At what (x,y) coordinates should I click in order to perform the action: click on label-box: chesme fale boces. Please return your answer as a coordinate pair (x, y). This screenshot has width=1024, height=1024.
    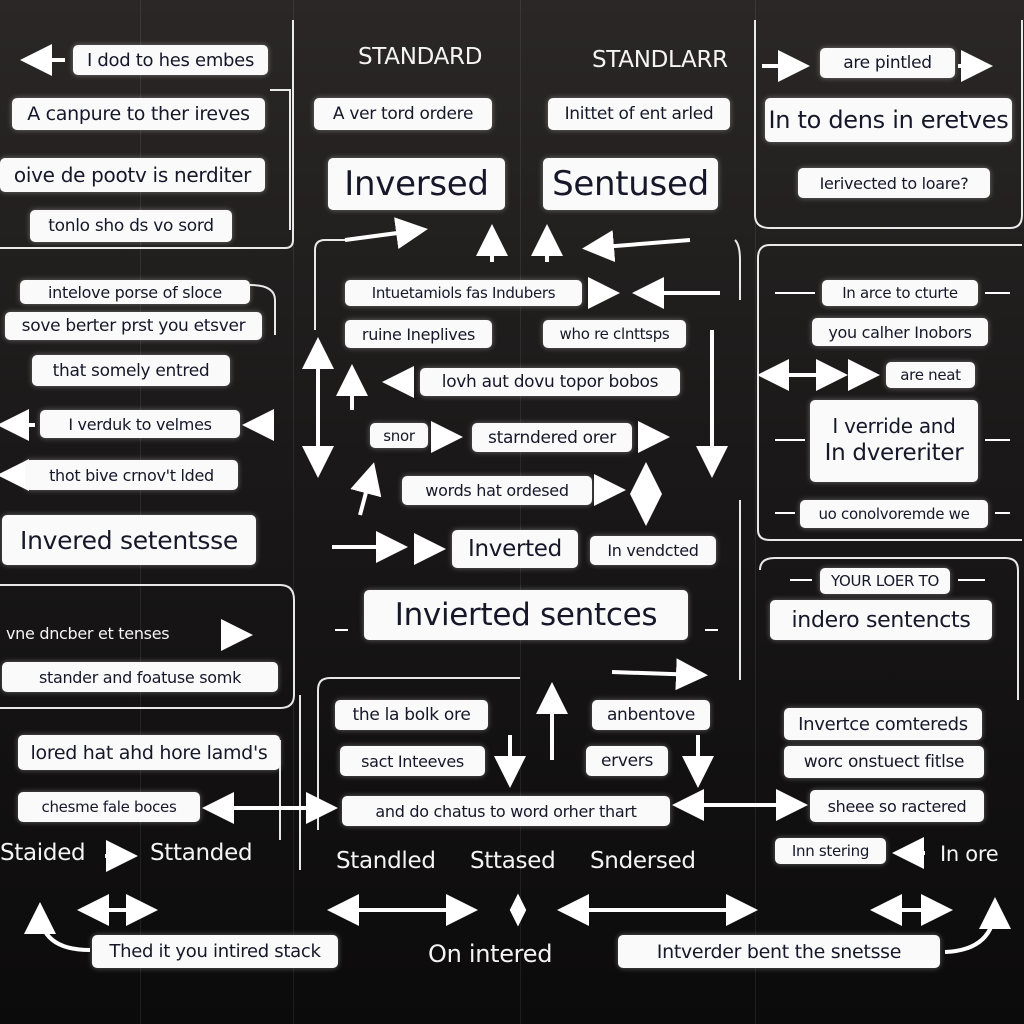
    Looking at the image, I should click on (109, 807).